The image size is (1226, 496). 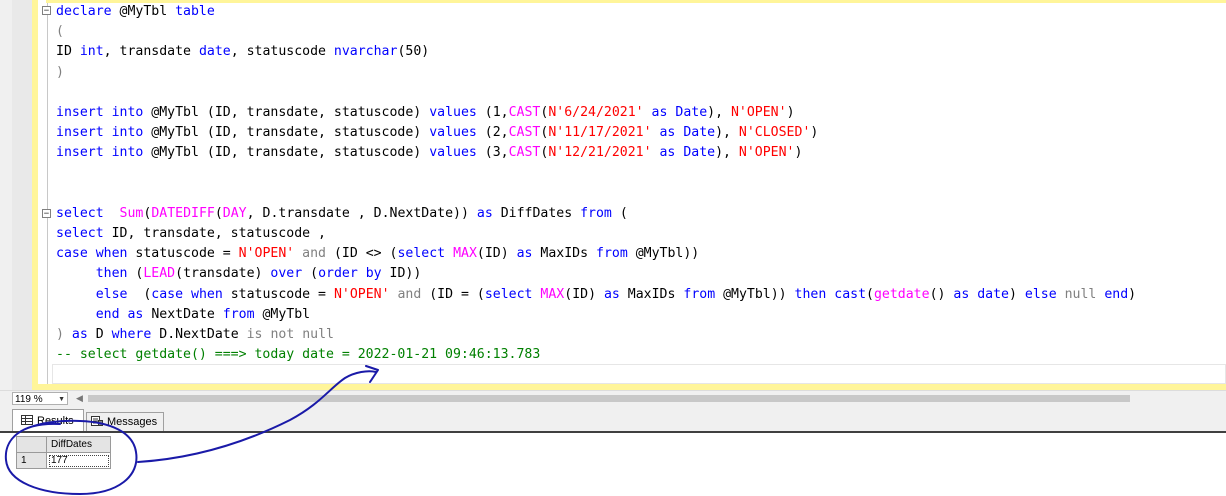 I want to click on code-line: declare @MyTbl table, so click(x=596, y=12).